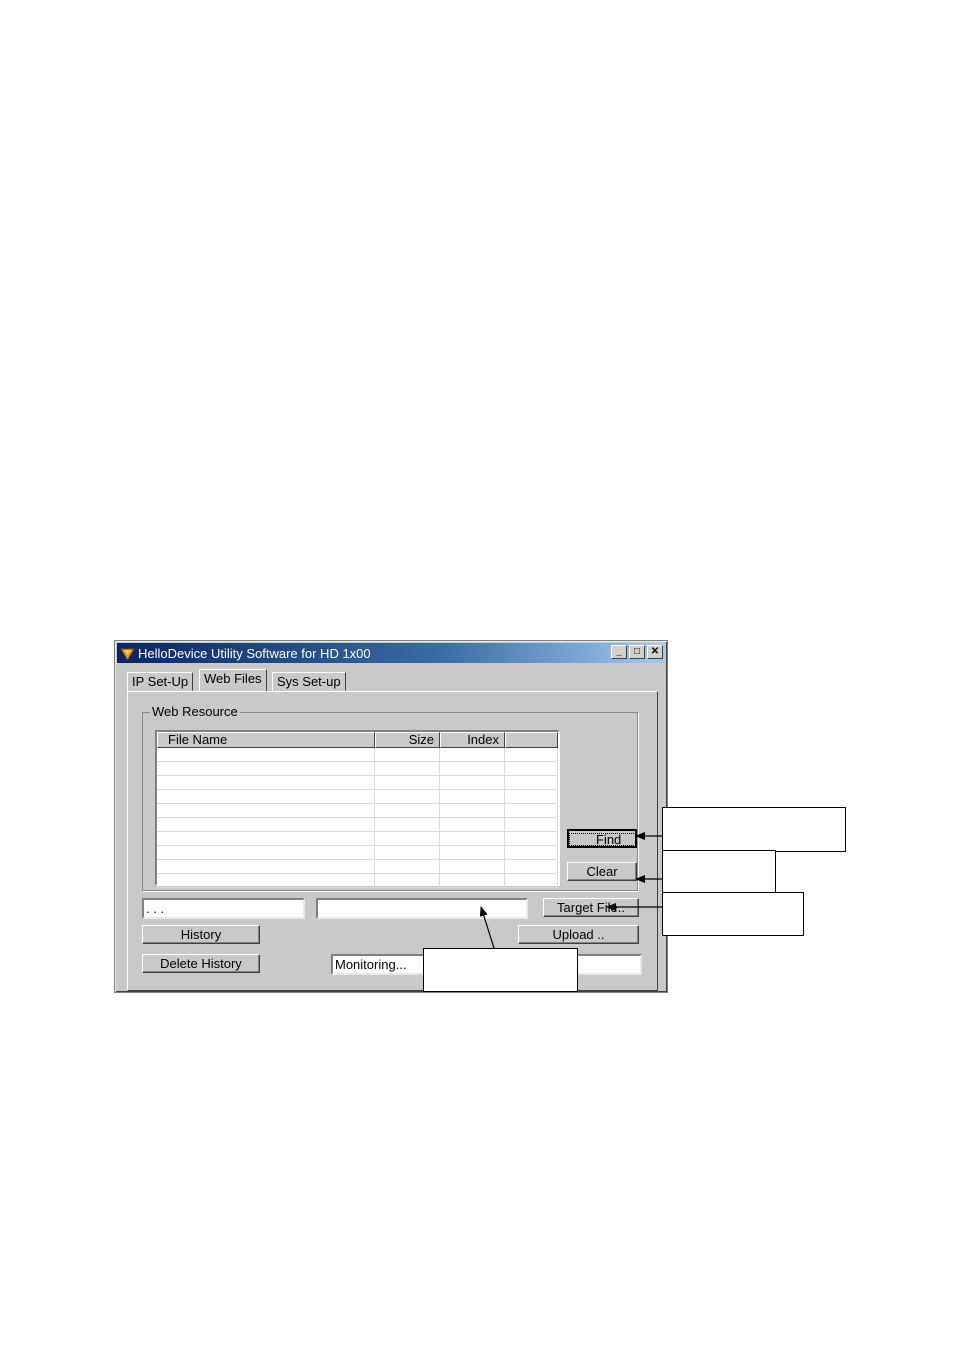 The width and height of the screenshot is (954, 1351). Describe the element at coordinates (233, 680) in the screenshot. I see `tab-web-files: Web Files` at that location.